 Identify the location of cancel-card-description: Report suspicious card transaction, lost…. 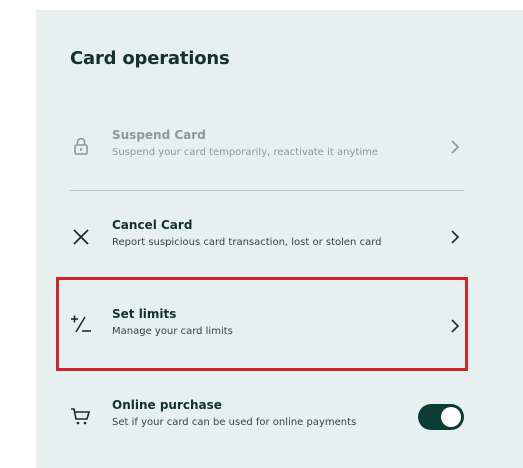
(247, 242).